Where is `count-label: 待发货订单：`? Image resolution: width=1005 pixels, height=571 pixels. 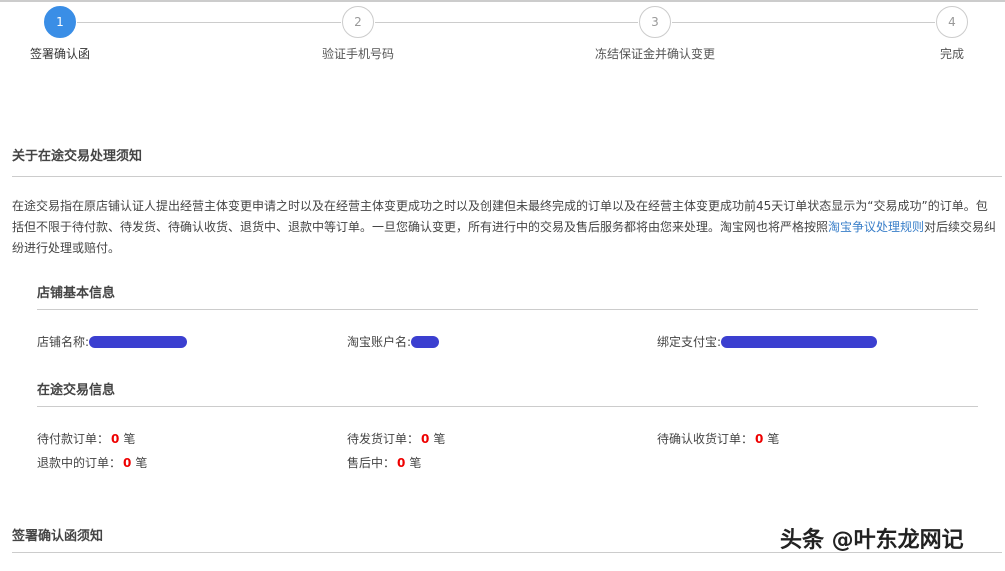
count-label: 待发货订单： is located at coordinates (383, 439).